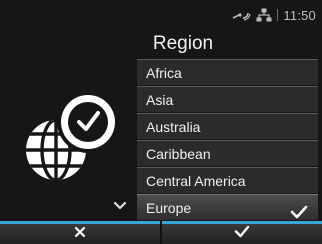  Describe the element at coordinates (227, 72) in the screenshot. I see `list-item-africa: Africa` at that location.